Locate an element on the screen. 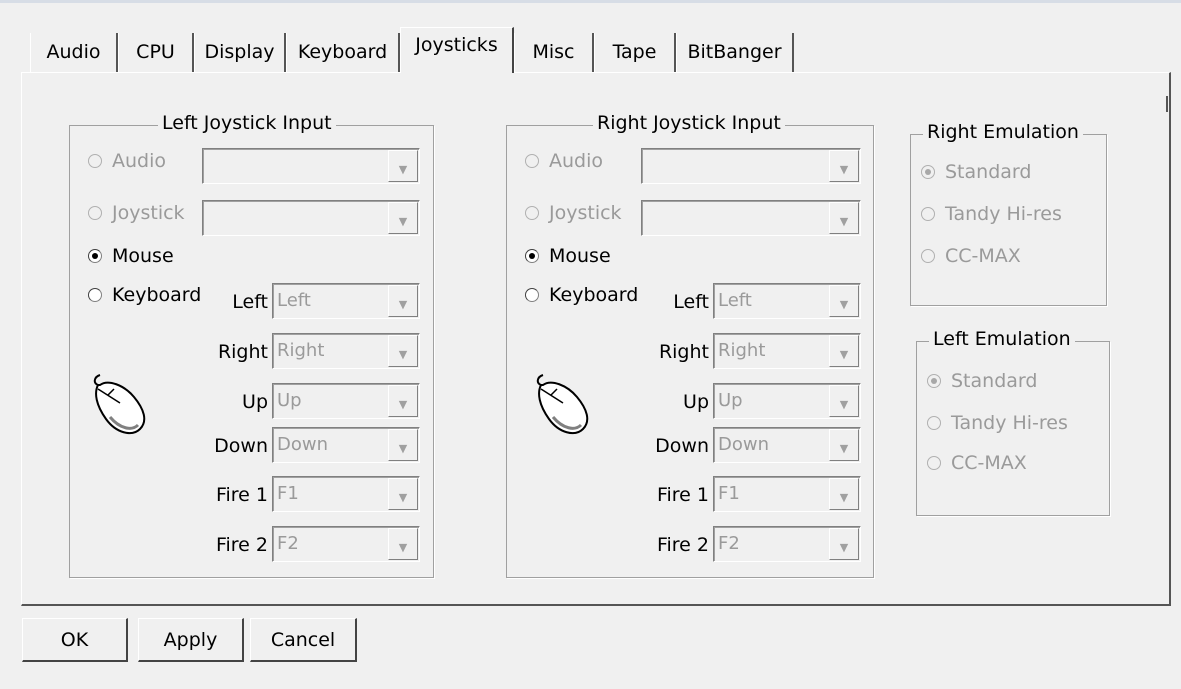  right-emulation-title: Right Emulation is located at coordinates (1003, 132).